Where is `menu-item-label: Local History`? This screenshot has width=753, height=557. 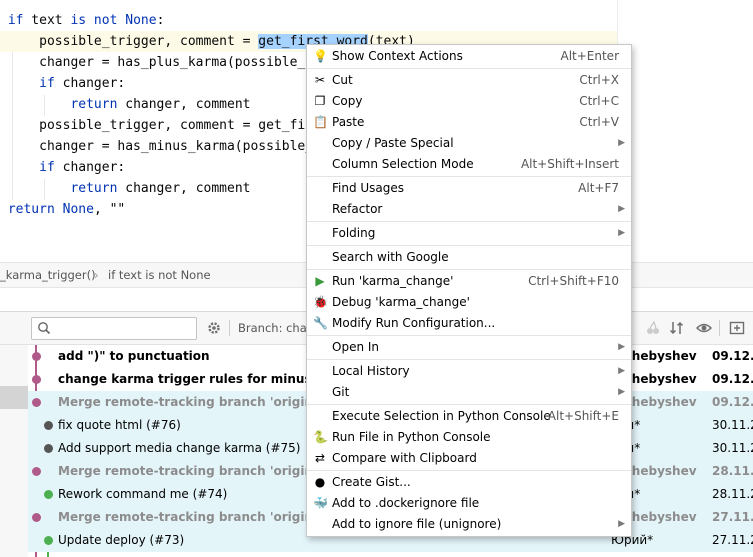 menu-item-label: Local History is located at coordinates (371, 371).